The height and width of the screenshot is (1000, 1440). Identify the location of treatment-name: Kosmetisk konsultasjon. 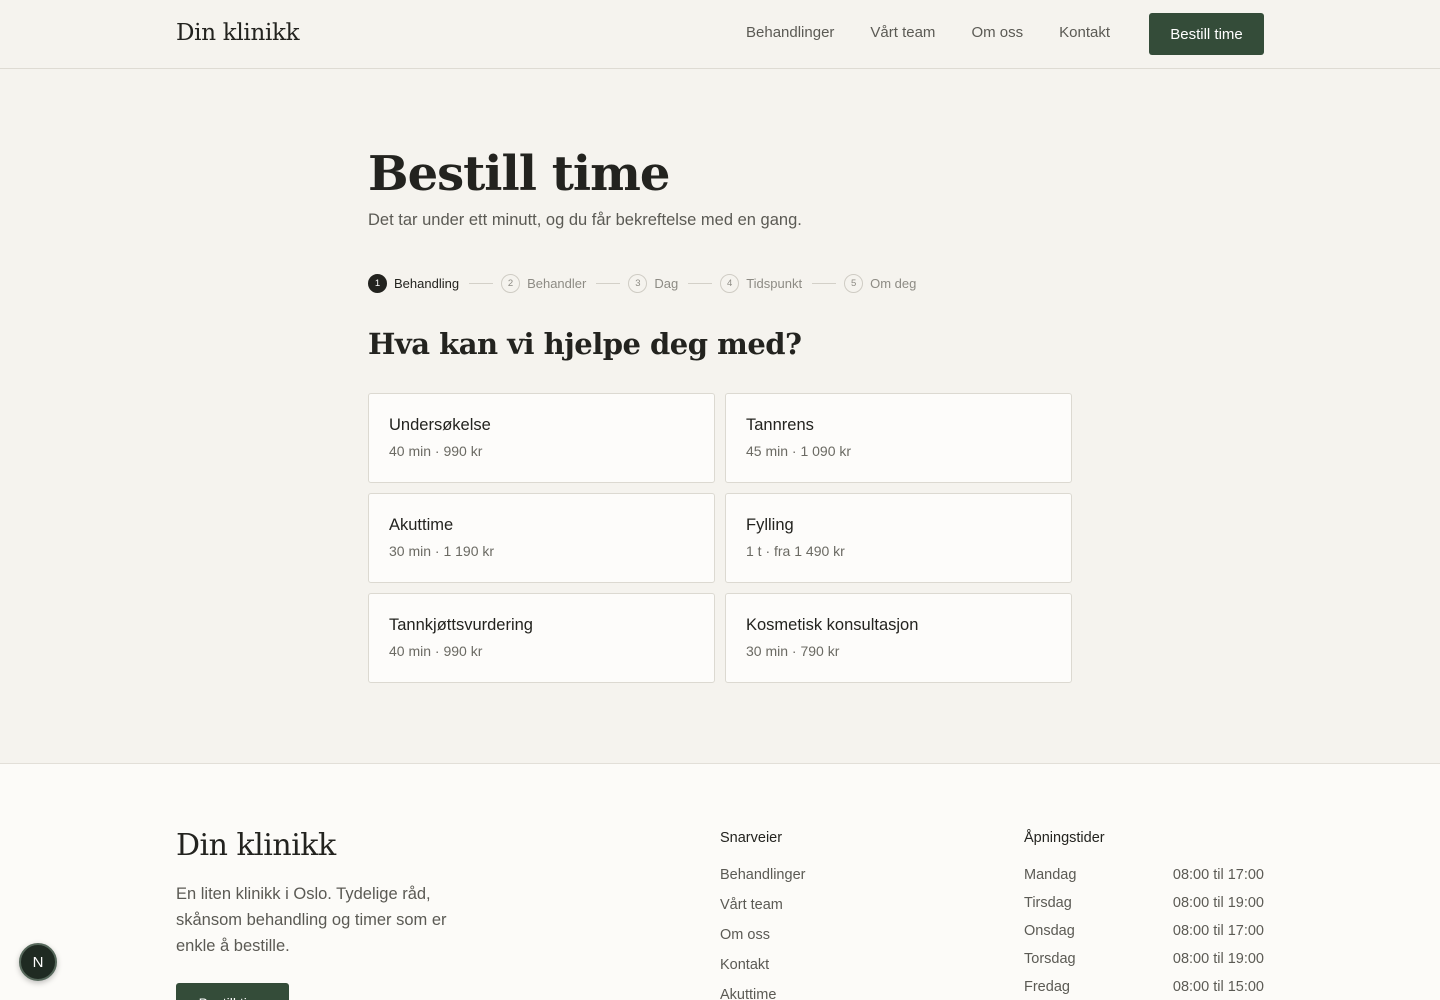
(832, 625).